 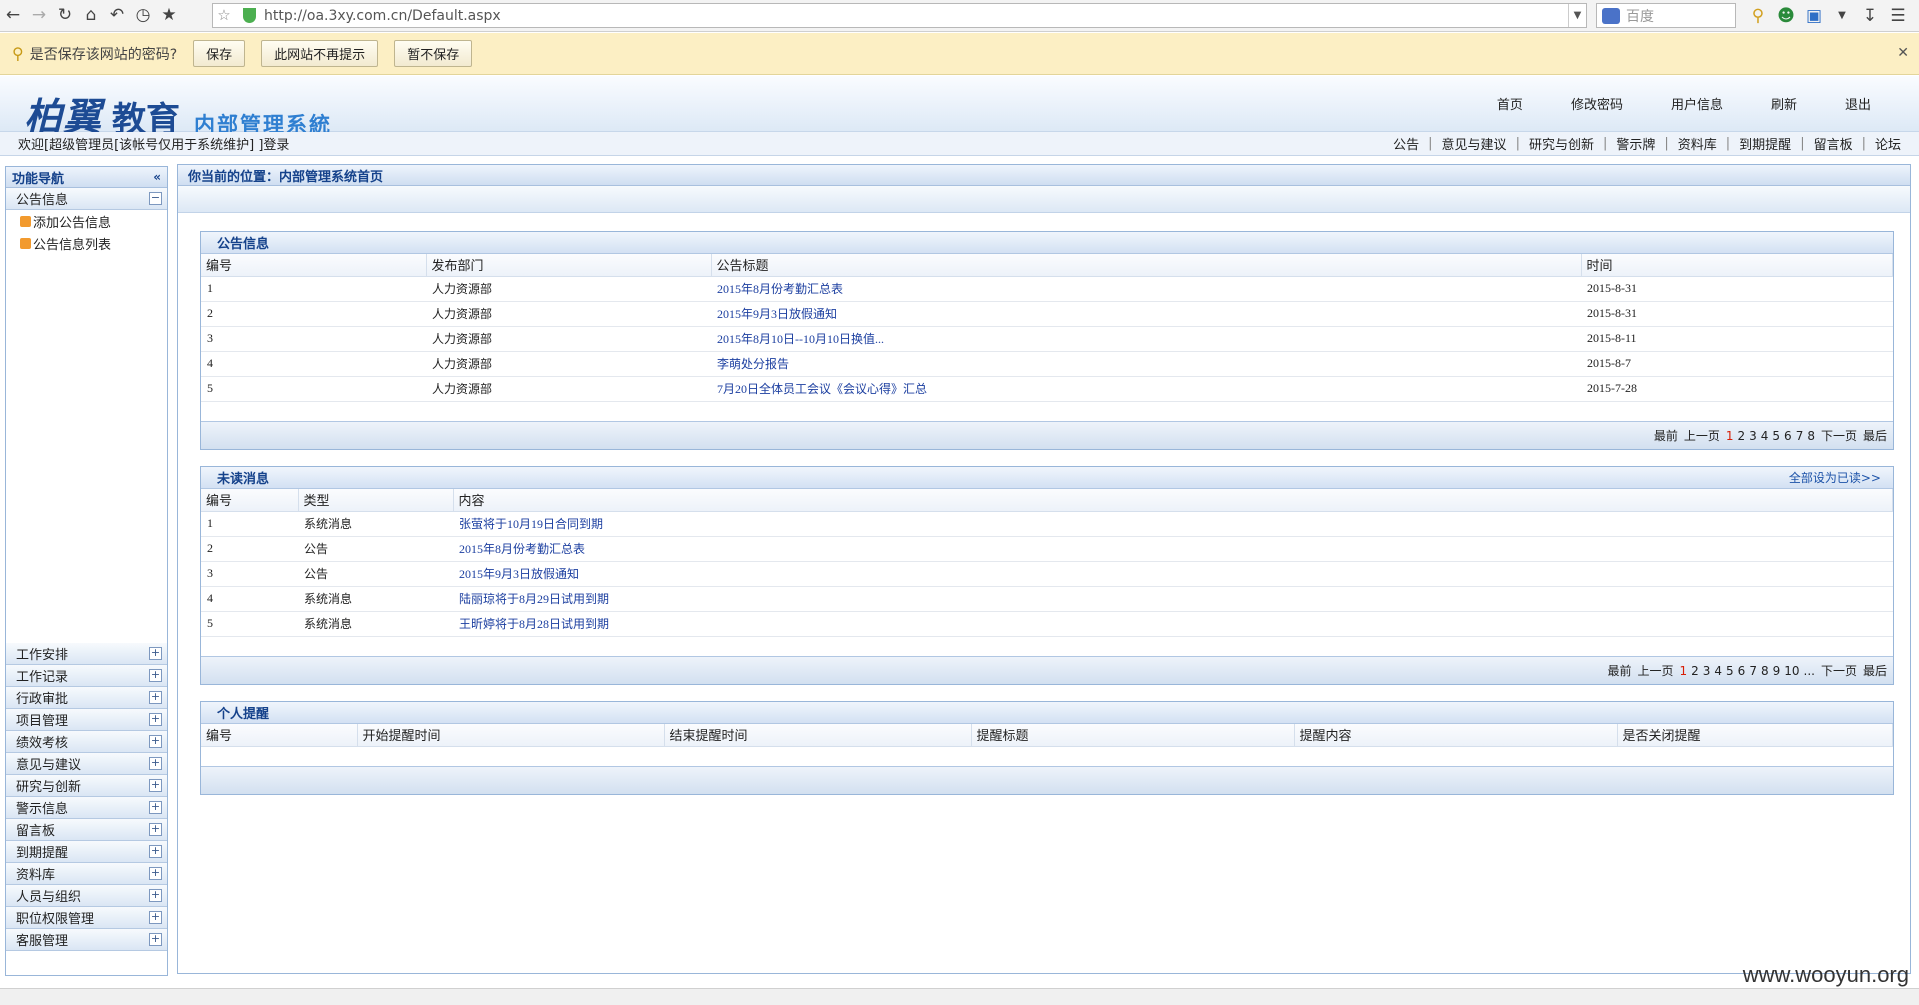 What do you see at coordinates (86, 764) in the screenshot?
I see `menu-item: 意见与建议 +` at bounding box center [86, 764].